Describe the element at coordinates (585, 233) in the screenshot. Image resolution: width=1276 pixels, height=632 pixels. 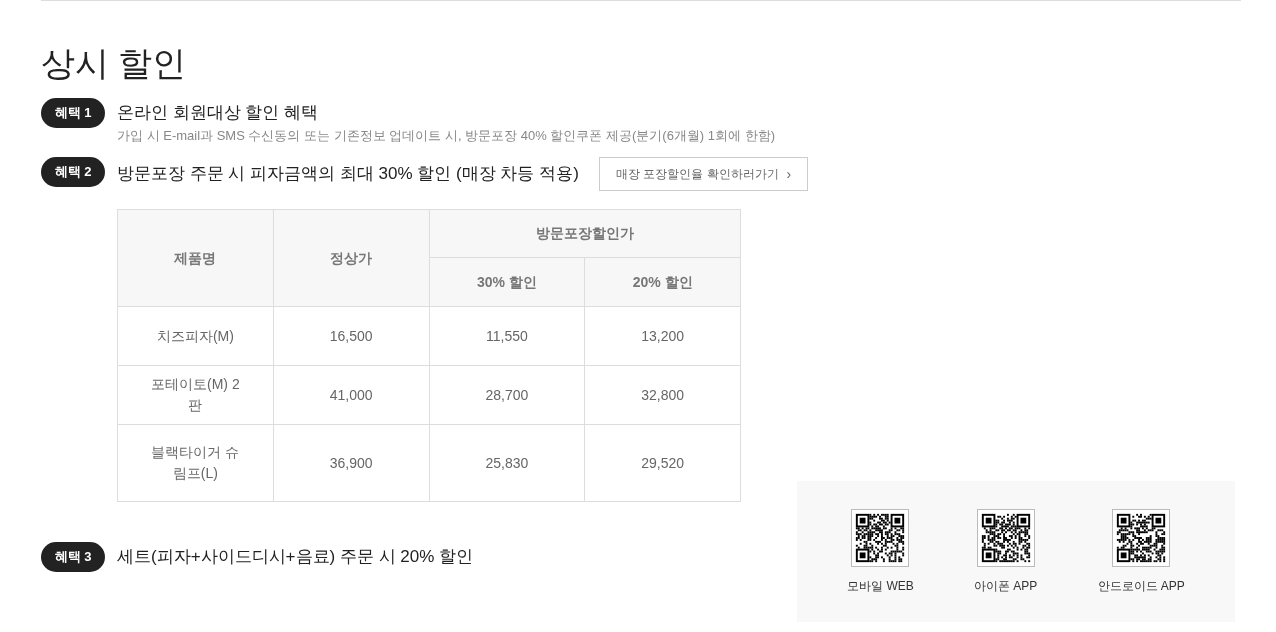
I see `column-header: 방문포장할인가` at that location.